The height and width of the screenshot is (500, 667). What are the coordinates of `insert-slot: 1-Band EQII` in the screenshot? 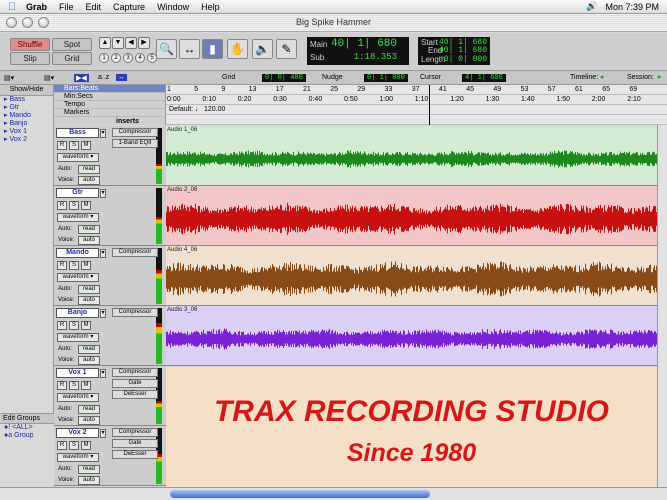 It's located at (135, 143).